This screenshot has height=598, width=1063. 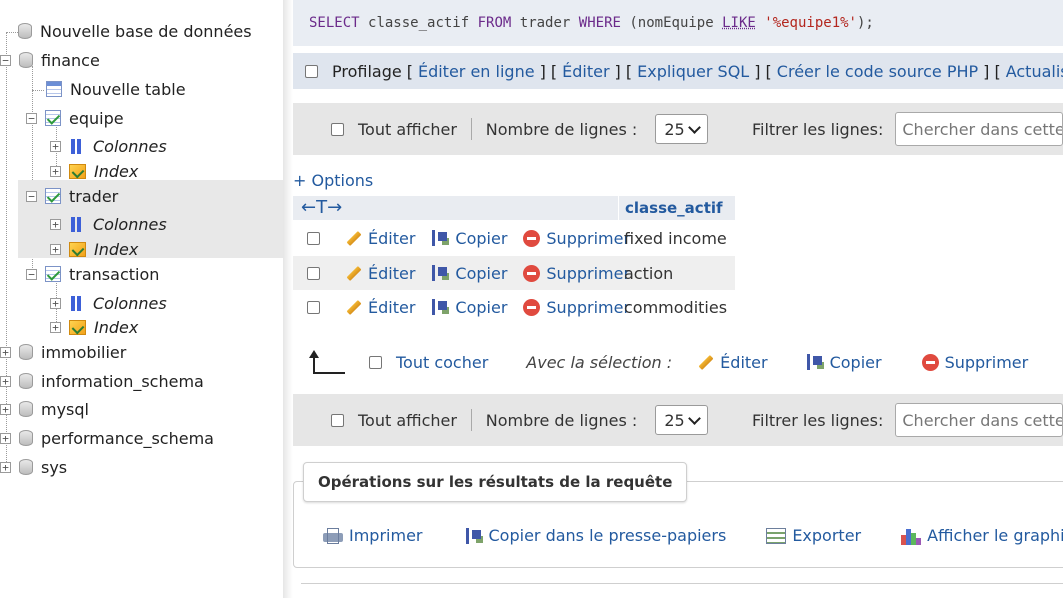 I want to click on profiling-checkbox, so click(x=311, y=71).